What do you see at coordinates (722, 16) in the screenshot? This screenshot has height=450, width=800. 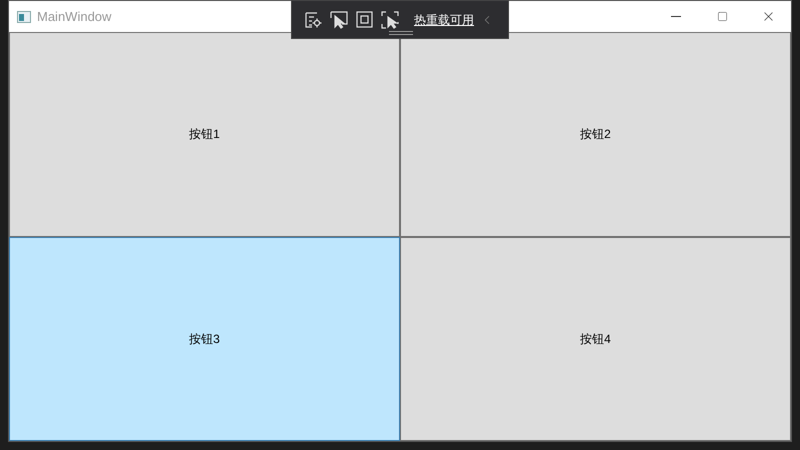 I see `maximize-icon` at bounding box center [722, 16].